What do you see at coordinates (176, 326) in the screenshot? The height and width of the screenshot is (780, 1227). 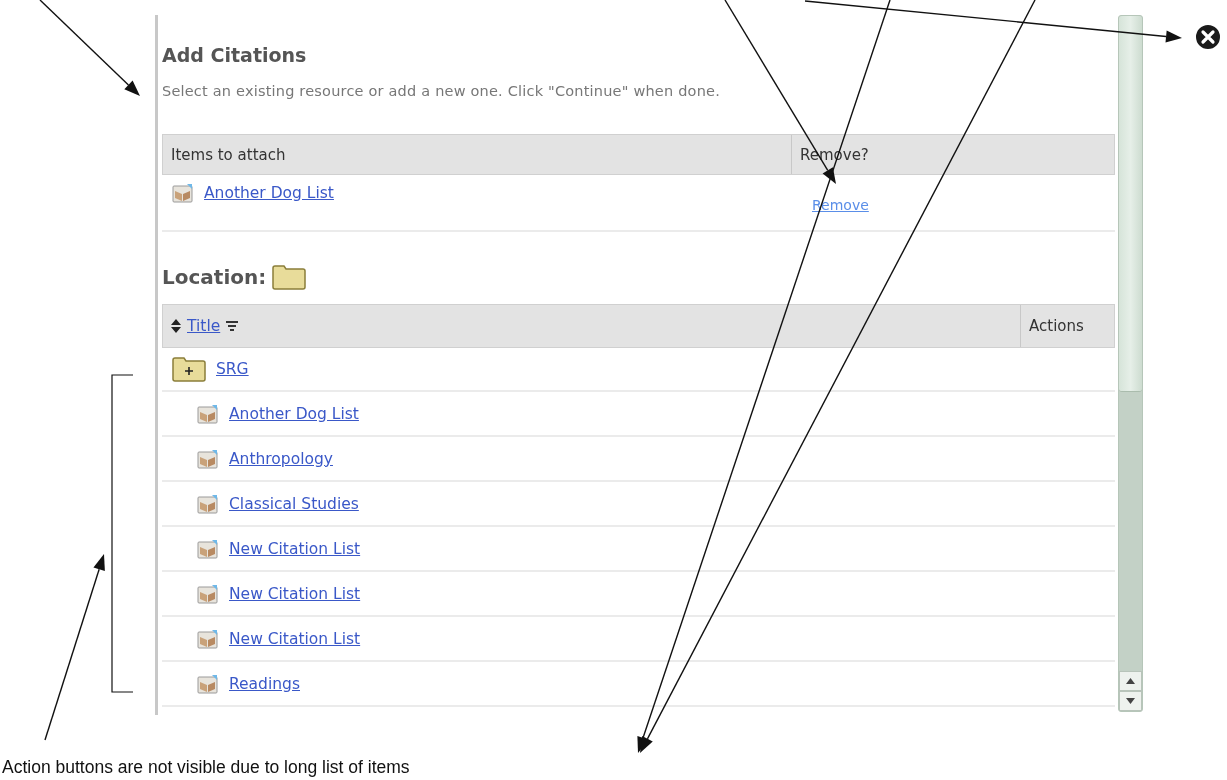 I see `sort-icon` at bounding box center [176, 326].